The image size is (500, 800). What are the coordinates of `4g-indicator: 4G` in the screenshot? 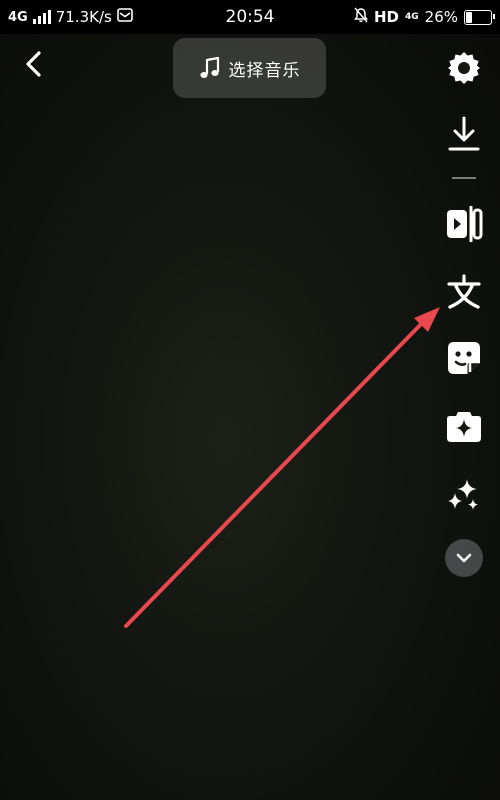 It's located at (412, 16).